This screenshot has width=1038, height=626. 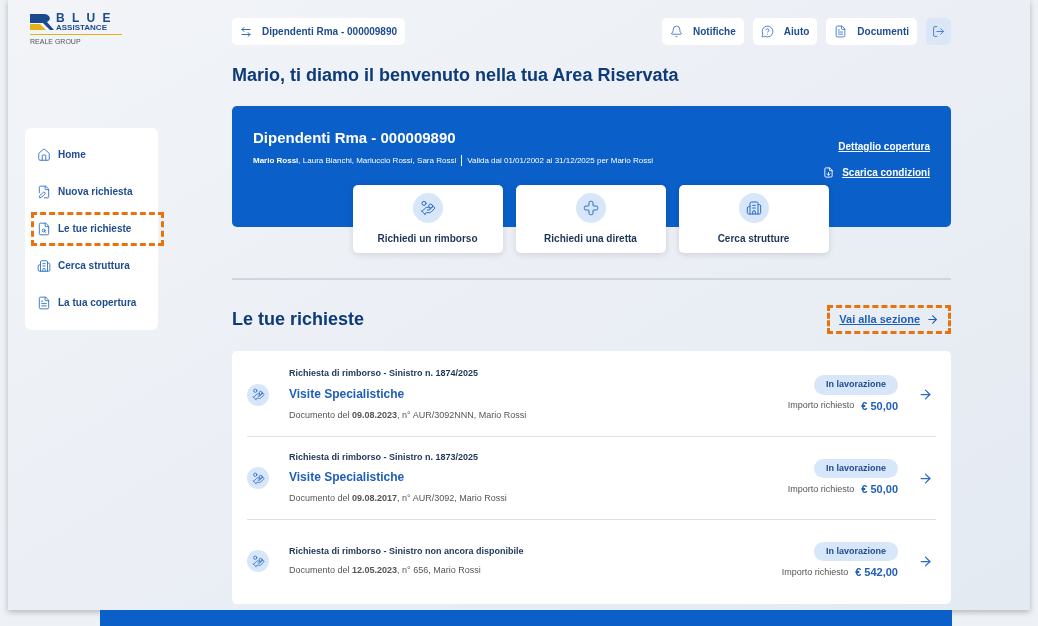 What do you see at coordinates (44, 265) in the screenshot?
I see `building-icon` at bounding box center [44, 265].